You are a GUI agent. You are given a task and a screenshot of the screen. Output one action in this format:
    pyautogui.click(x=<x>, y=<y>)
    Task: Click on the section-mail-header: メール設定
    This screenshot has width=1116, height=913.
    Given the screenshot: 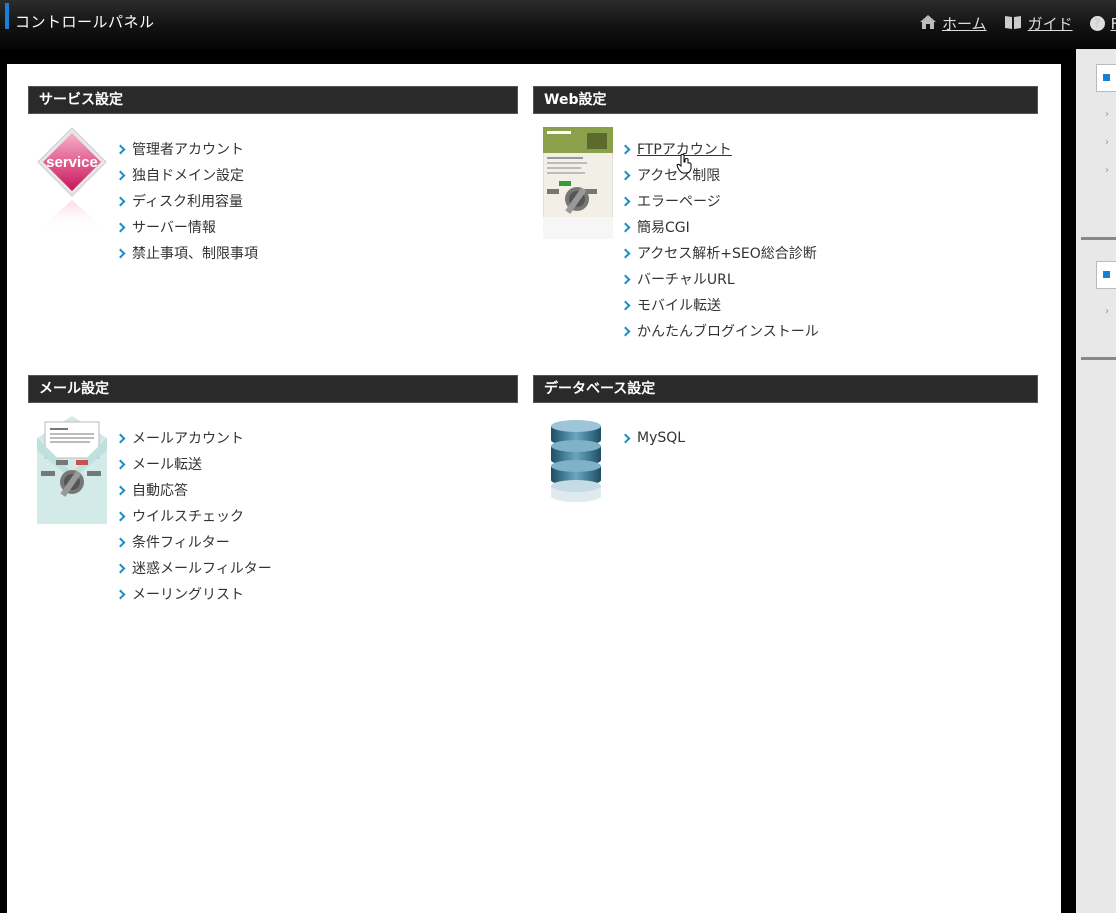 What is the action you would take?
    pyautogui.click(x=273, y=389)
    